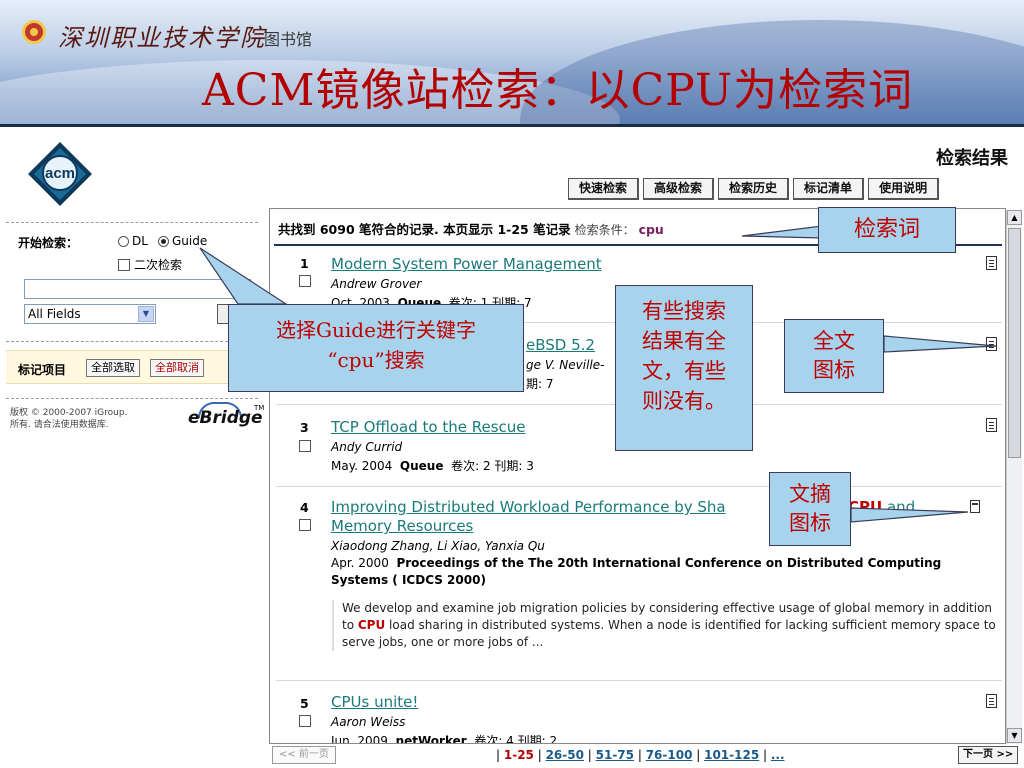 This screenshot has height=768, width=1024. I want to click on result-author: ge V. Neville-, so click(565, 365).